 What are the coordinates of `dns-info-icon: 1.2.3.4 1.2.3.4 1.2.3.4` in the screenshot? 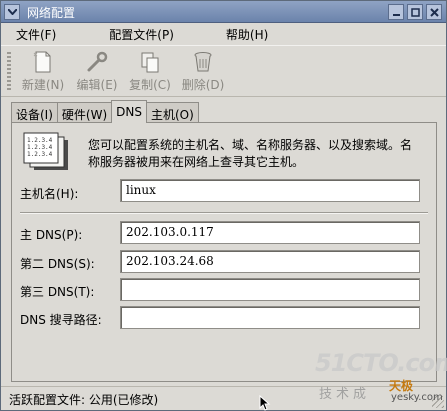 It's located at (45, 151).